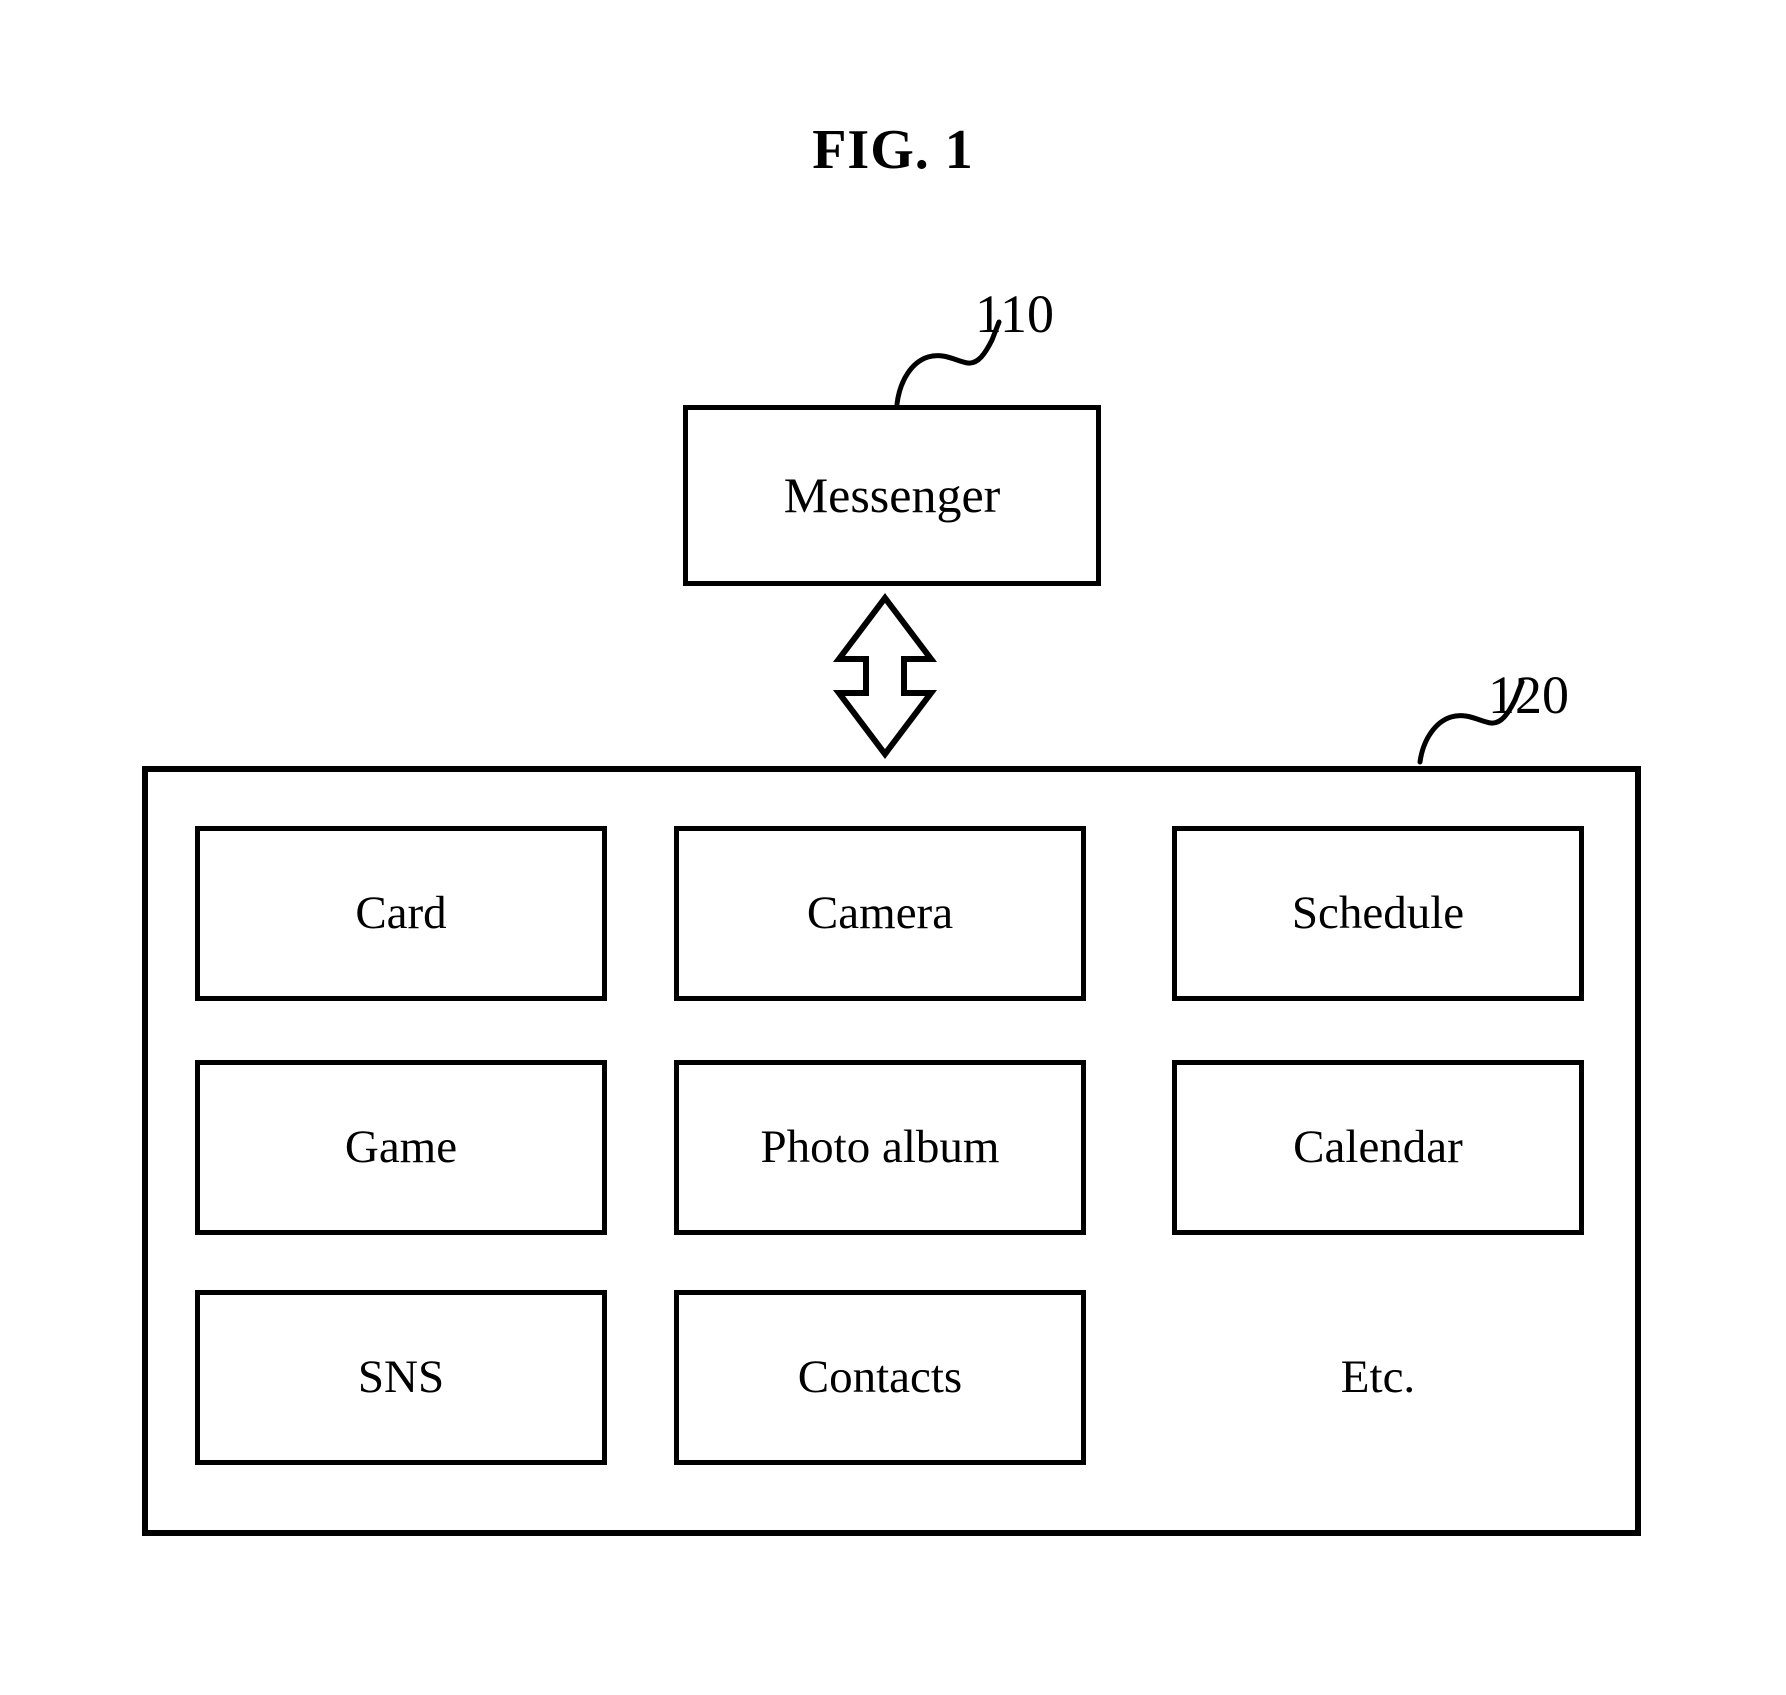 The image size is (1786, 1695). I want to click on grid-cell-label: Card, so click(401, 912).